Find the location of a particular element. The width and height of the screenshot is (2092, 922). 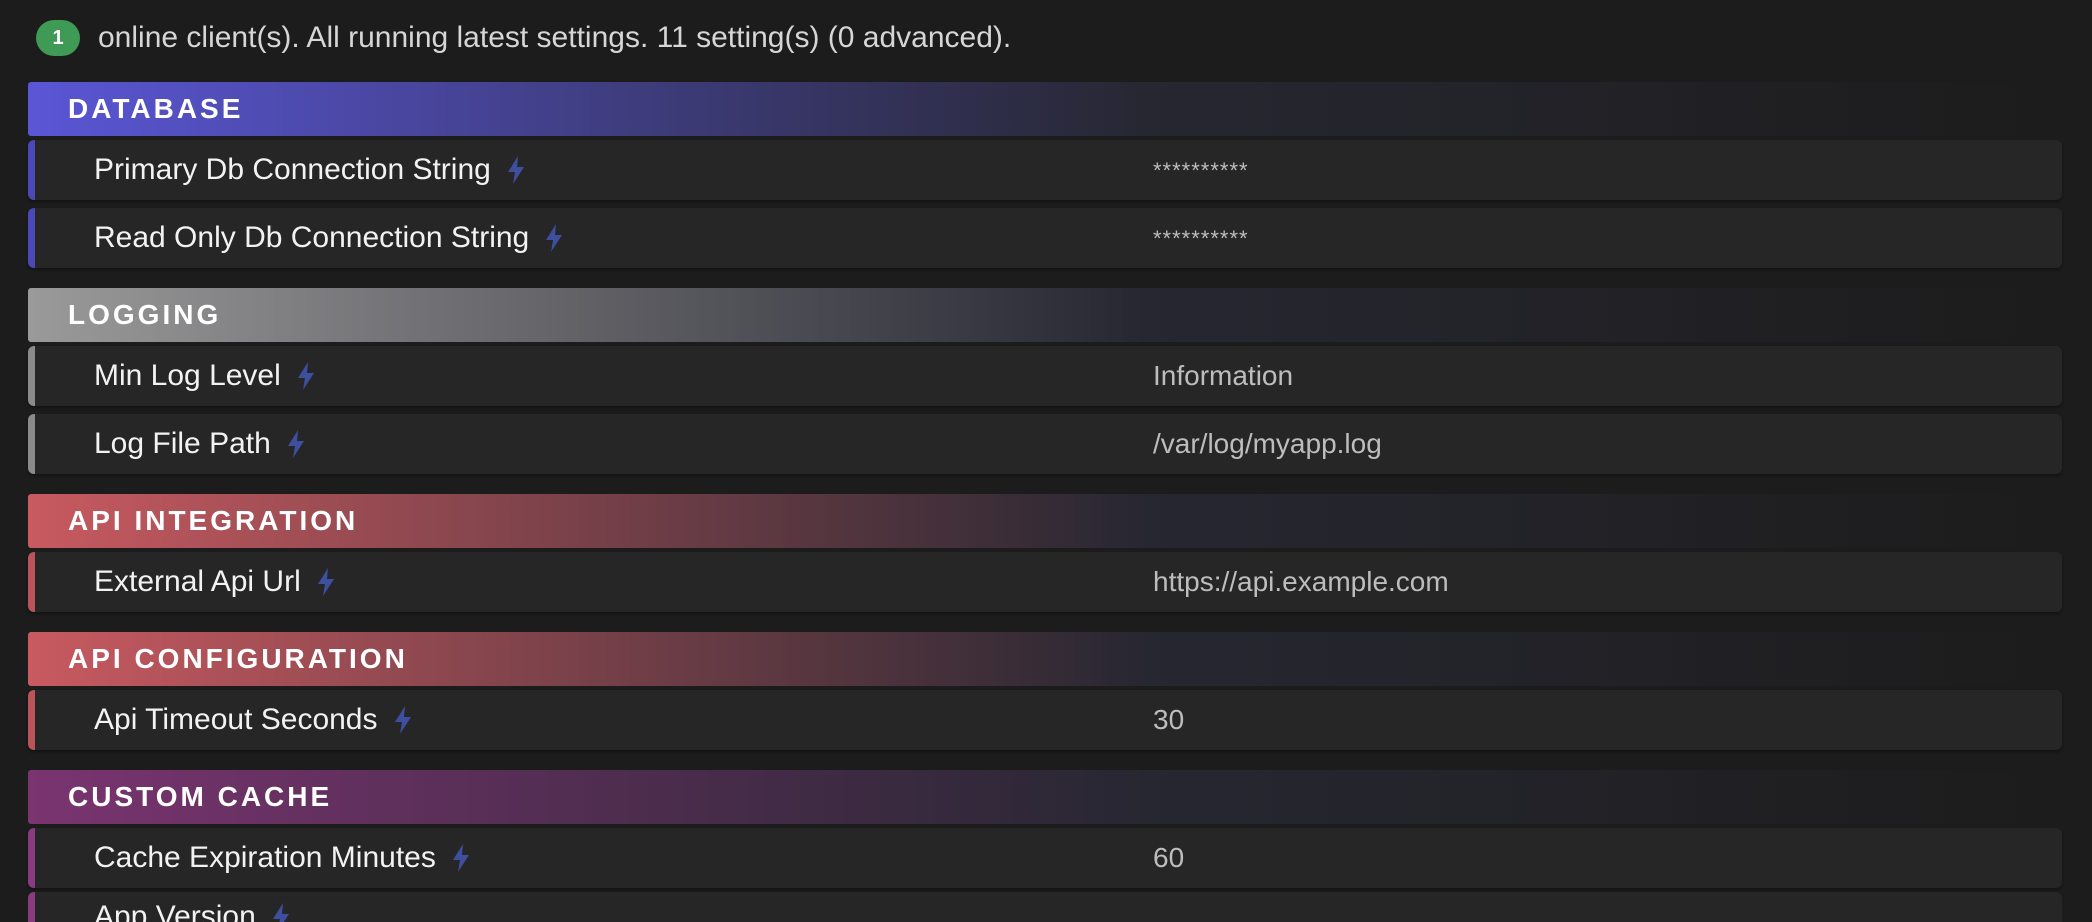

section-header: API INTEGRATION is located at coordinates (1045, 521).